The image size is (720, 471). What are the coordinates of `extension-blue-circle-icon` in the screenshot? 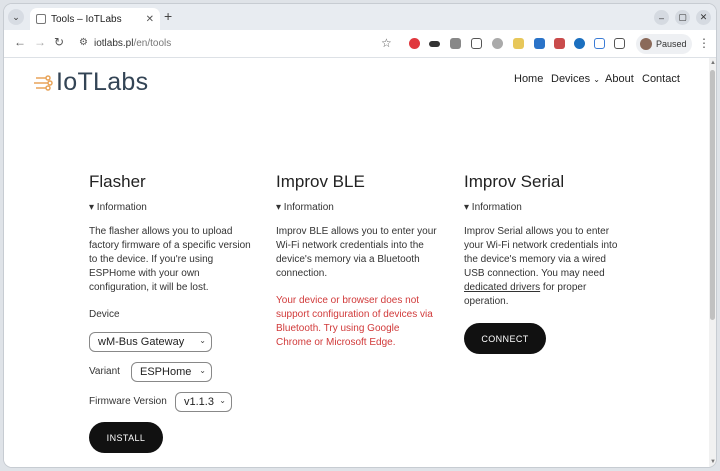 It's located at (579, 43).